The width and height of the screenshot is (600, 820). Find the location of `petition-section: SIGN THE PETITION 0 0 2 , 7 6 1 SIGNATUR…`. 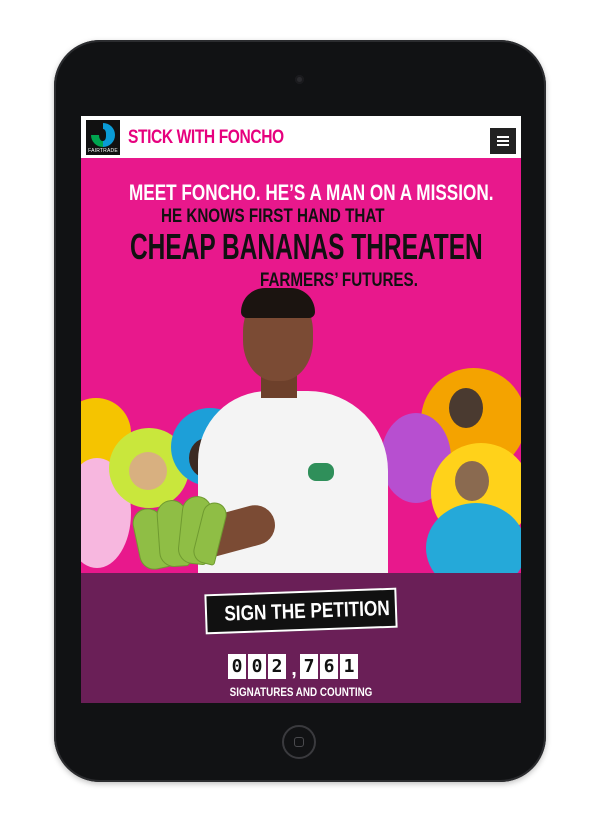

petition-section: SIGN THE PETITION 0 0 2 , 7 6 1 SIGNATUR… is located at coordinates (301, 638).